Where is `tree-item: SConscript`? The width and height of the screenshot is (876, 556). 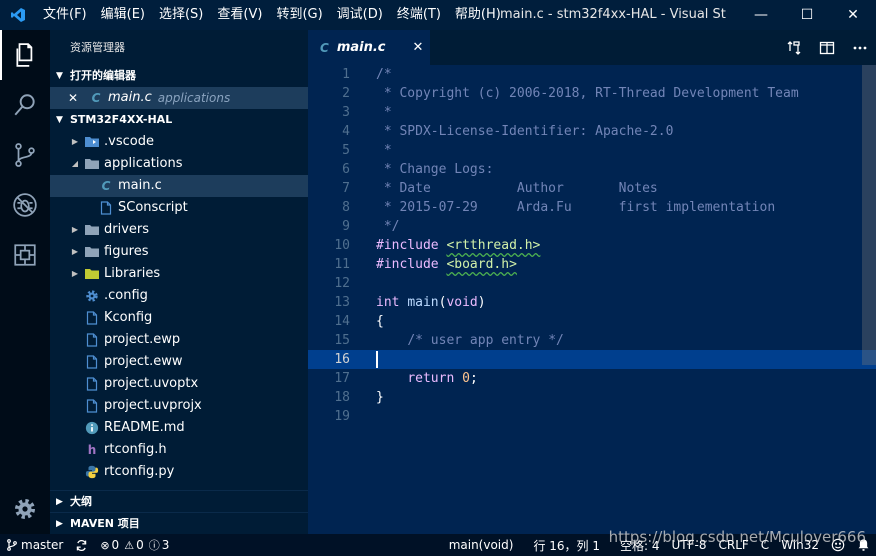
tree-item: SConscript is located at coordinates (179, 208).